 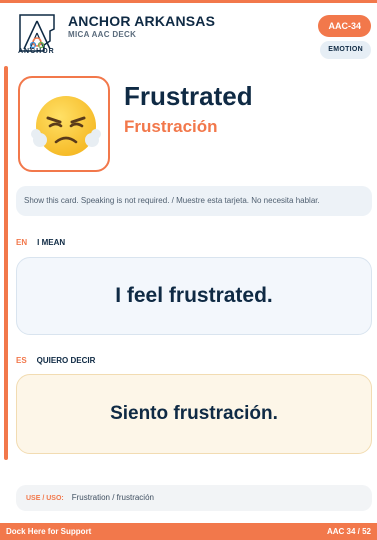 What do you see at coordinates (21, 360) in the screenshot?
I see `spanish-language-code: ES` at bounding box center [21, 360].